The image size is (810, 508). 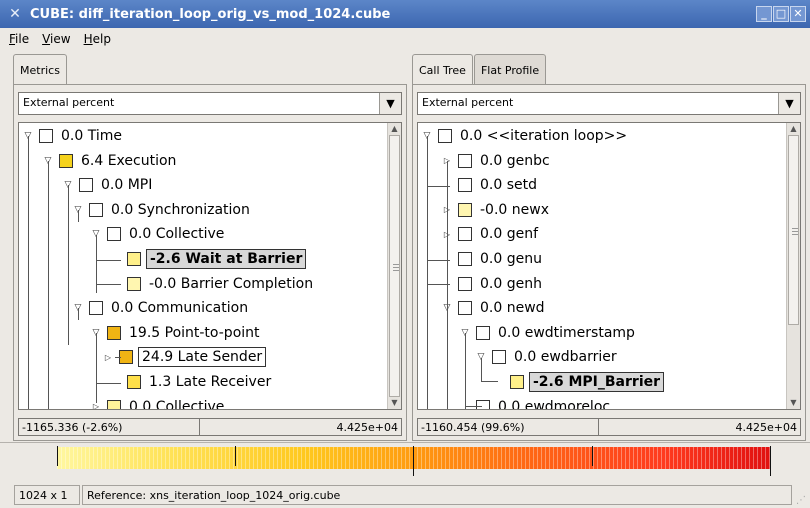 I want to click on tree-row: 1.3 Late Receiver, so click(x=191, y=382).